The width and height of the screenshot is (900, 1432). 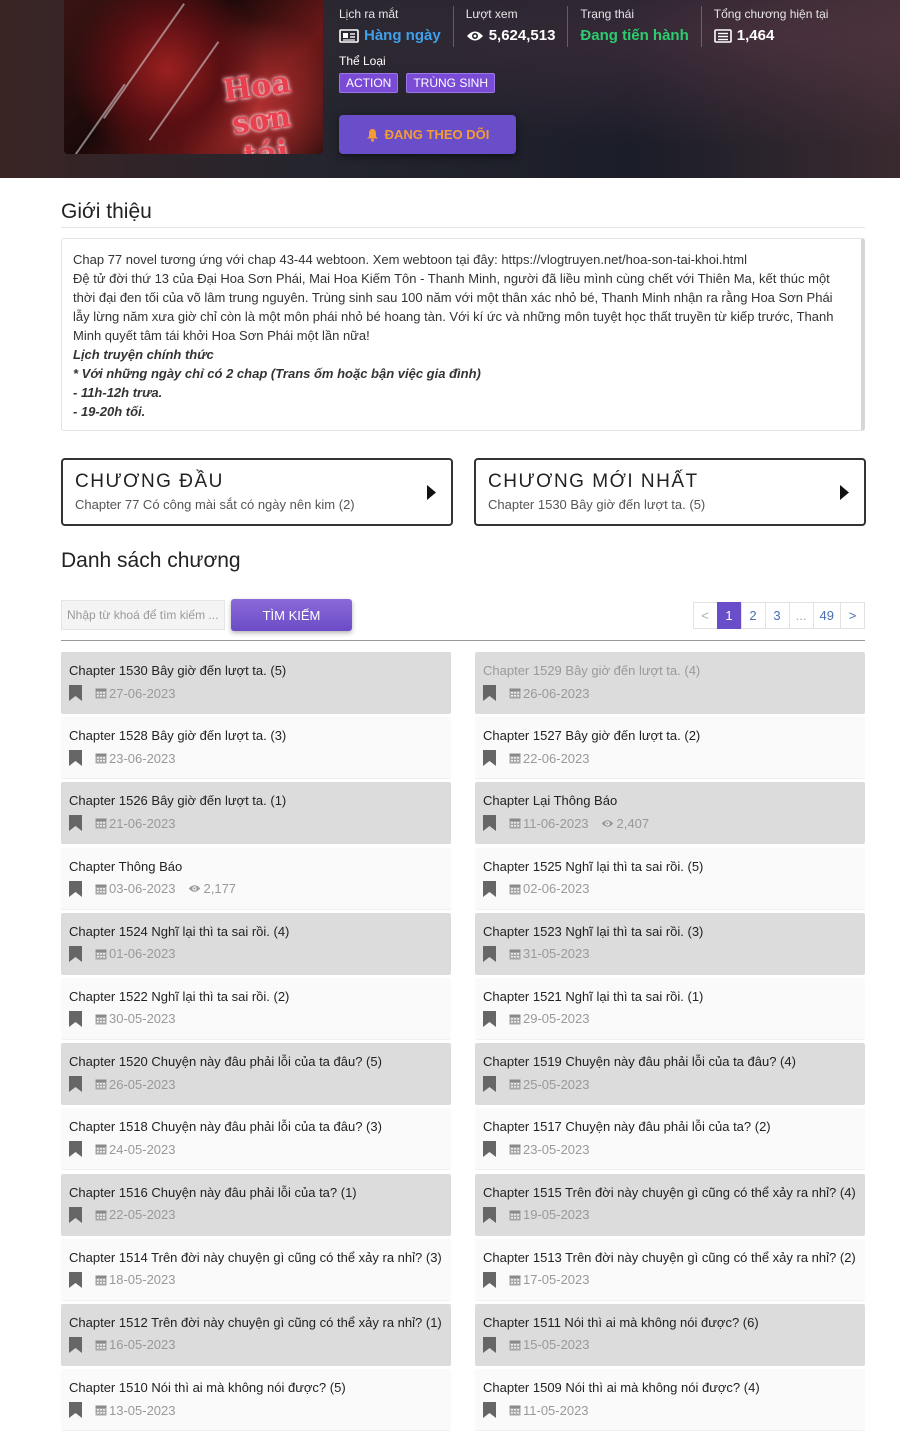 What do you see at coordinates (670, 1410) in the screenshot?
I see `chapter-meta: 11-05-2023` at bounding box center [670, 1410].